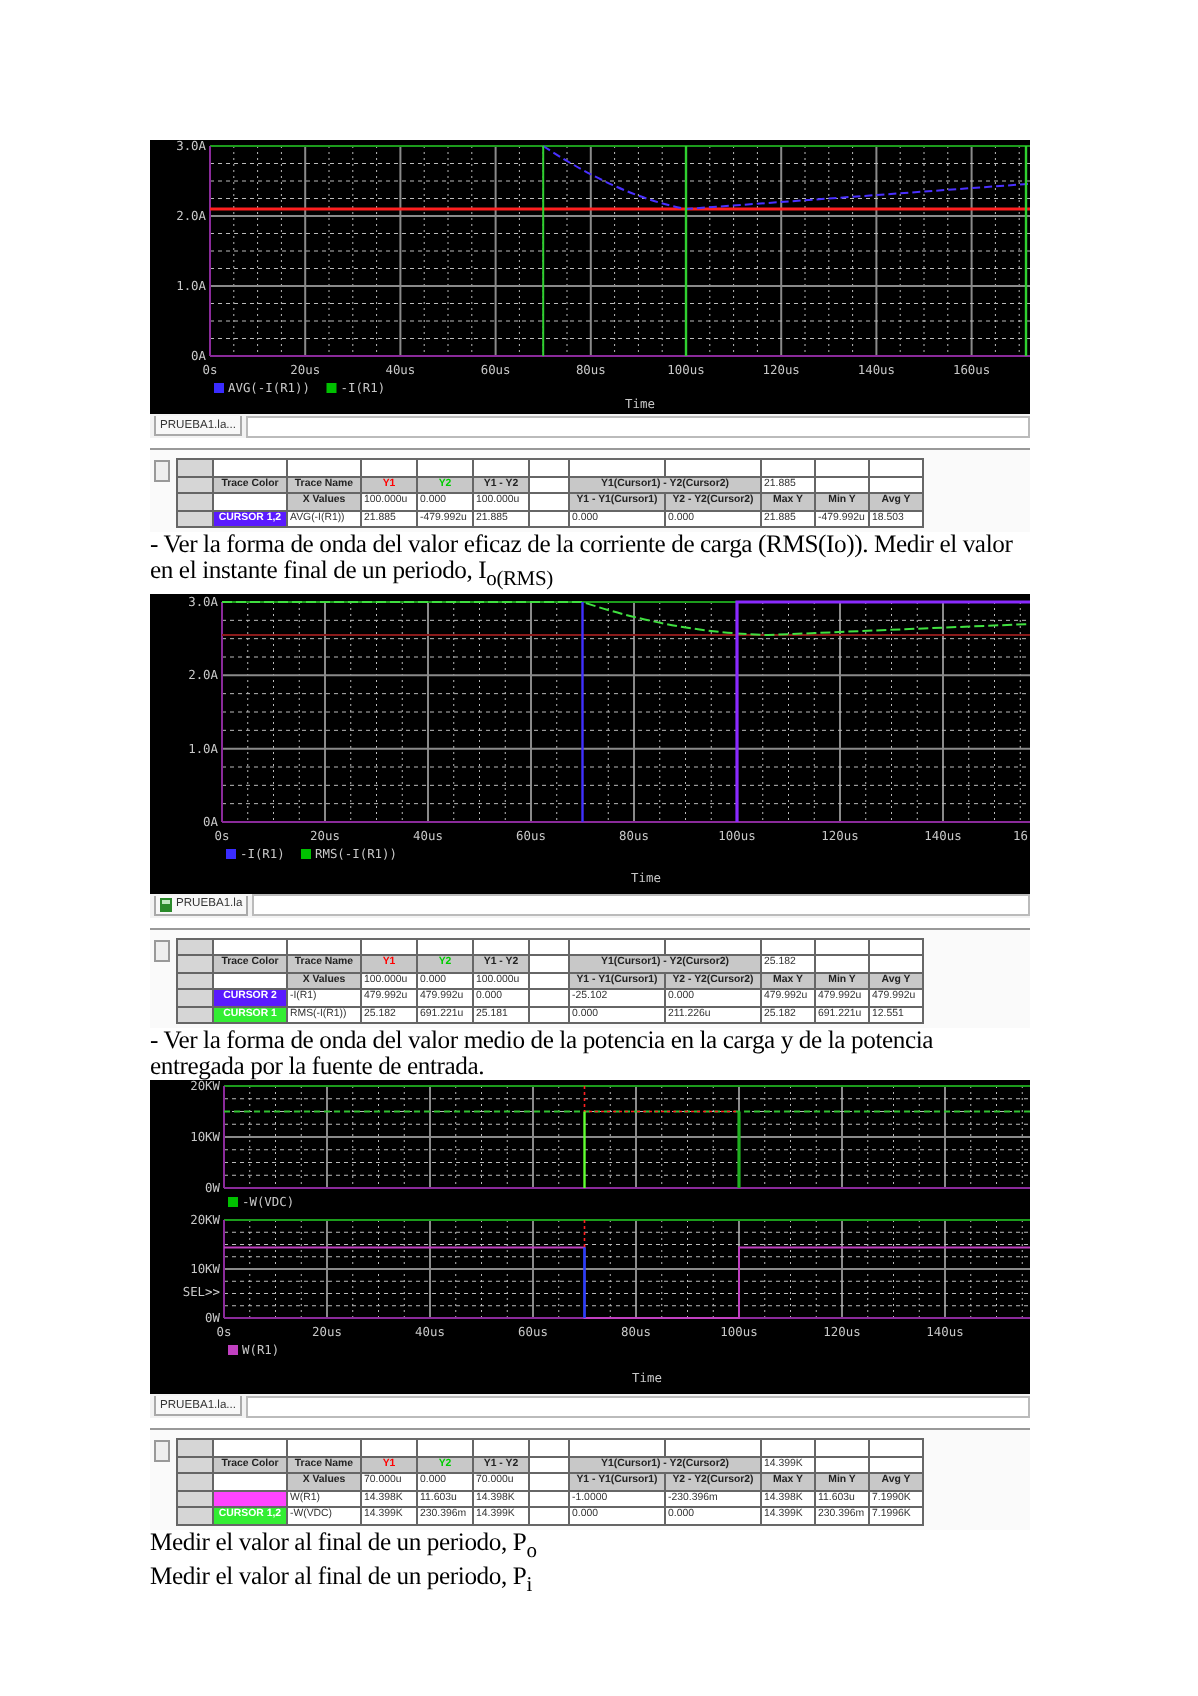 The height and width of the screenshot is (1696, 1198). What do you see at coordinates (342, 1582) in the screenshot?
I see `paragraph-text: Medir el valor al final de un periodo, P$_{i}$` at bounding box center [342, 1582].